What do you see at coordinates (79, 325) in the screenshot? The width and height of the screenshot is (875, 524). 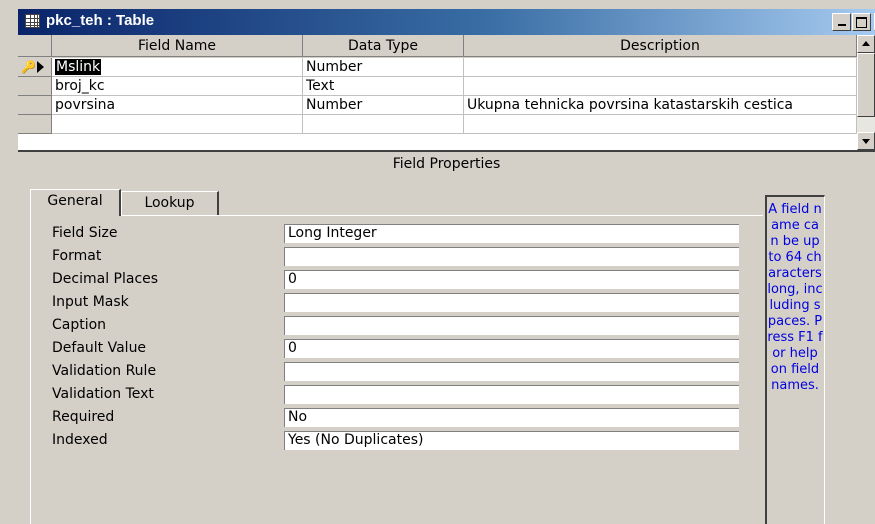 I see `property-label-caption: Caption` at bounding box center [79, 325].